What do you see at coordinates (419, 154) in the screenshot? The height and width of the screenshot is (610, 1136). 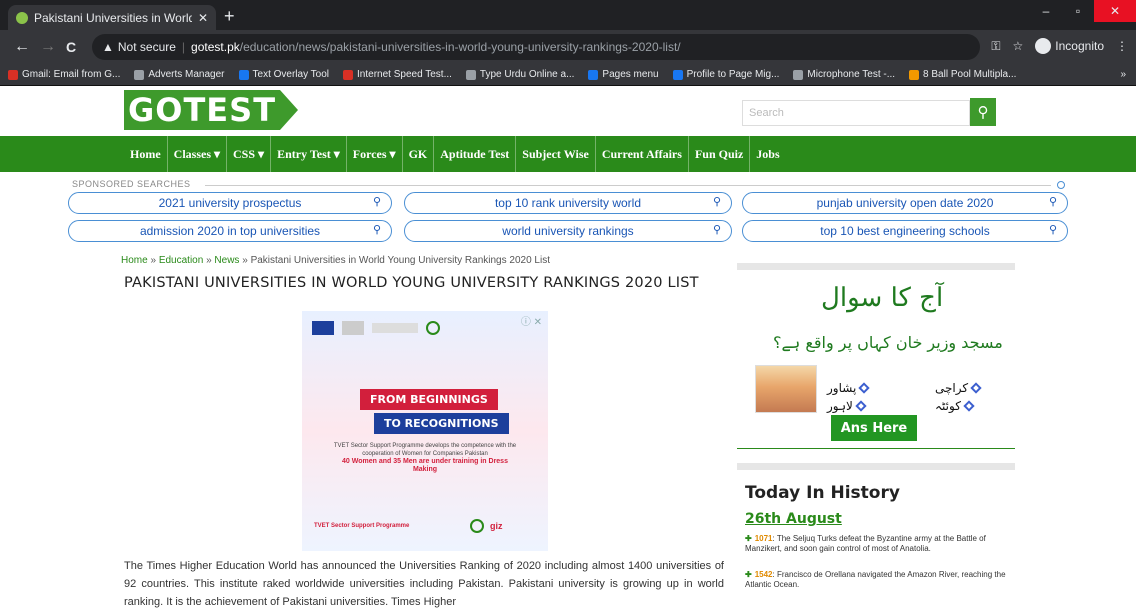 I see `nav-gk: GK` at bounding box center [419, 154].